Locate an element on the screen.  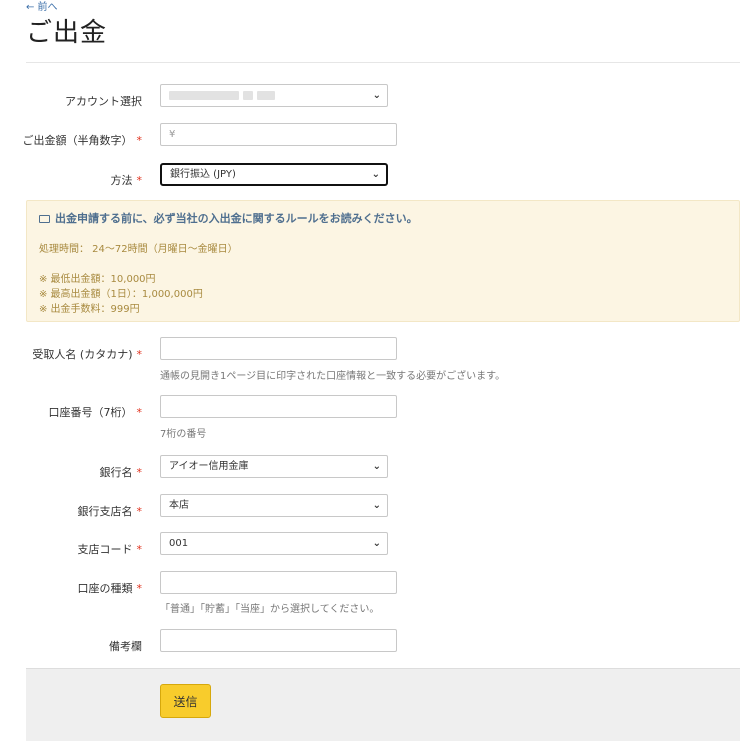
notice-heading: 出金申請する前に、必ず当社の入出金に関するルールをお読みください。 is located at coordinates (228, 218).